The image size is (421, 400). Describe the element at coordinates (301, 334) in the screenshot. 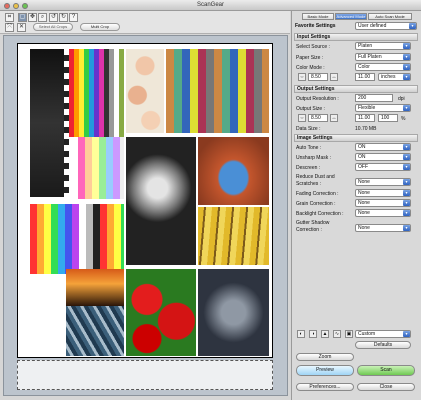

I see `brightness-icon: ◐` at that location.